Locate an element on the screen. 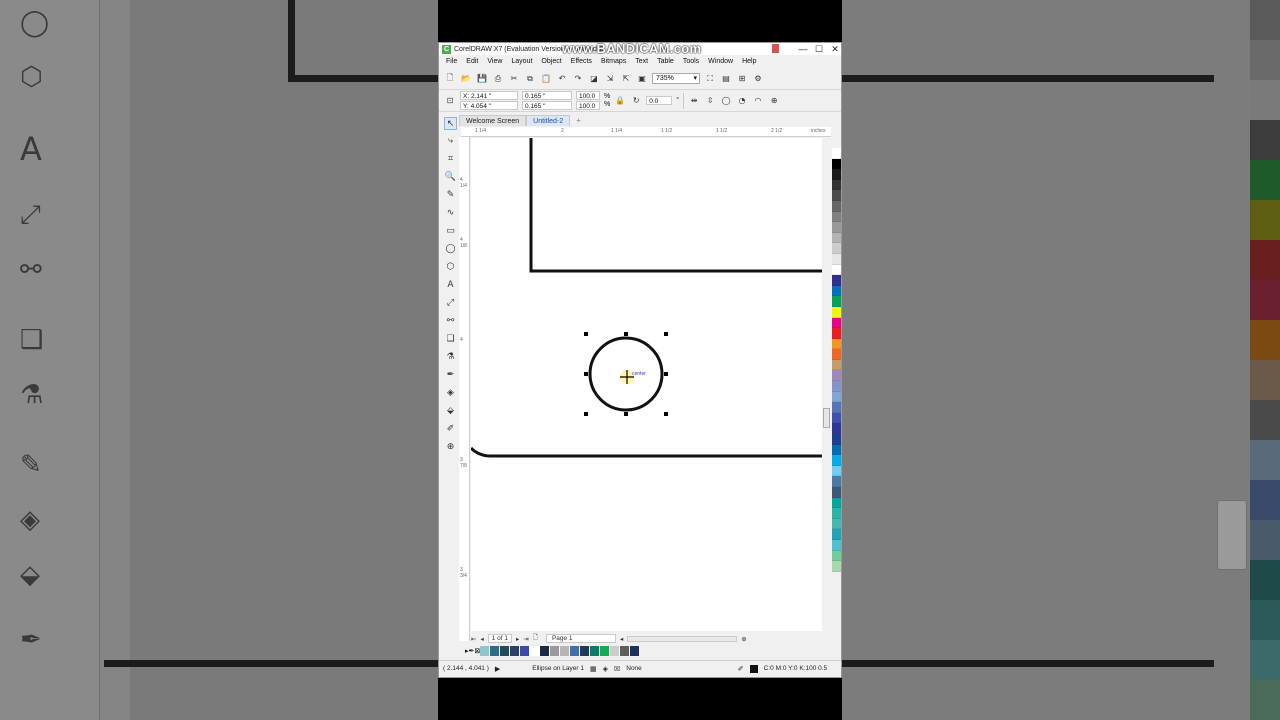 This screenshot has height=720, width=1280. handle-top is located at coordinates (626, 334).